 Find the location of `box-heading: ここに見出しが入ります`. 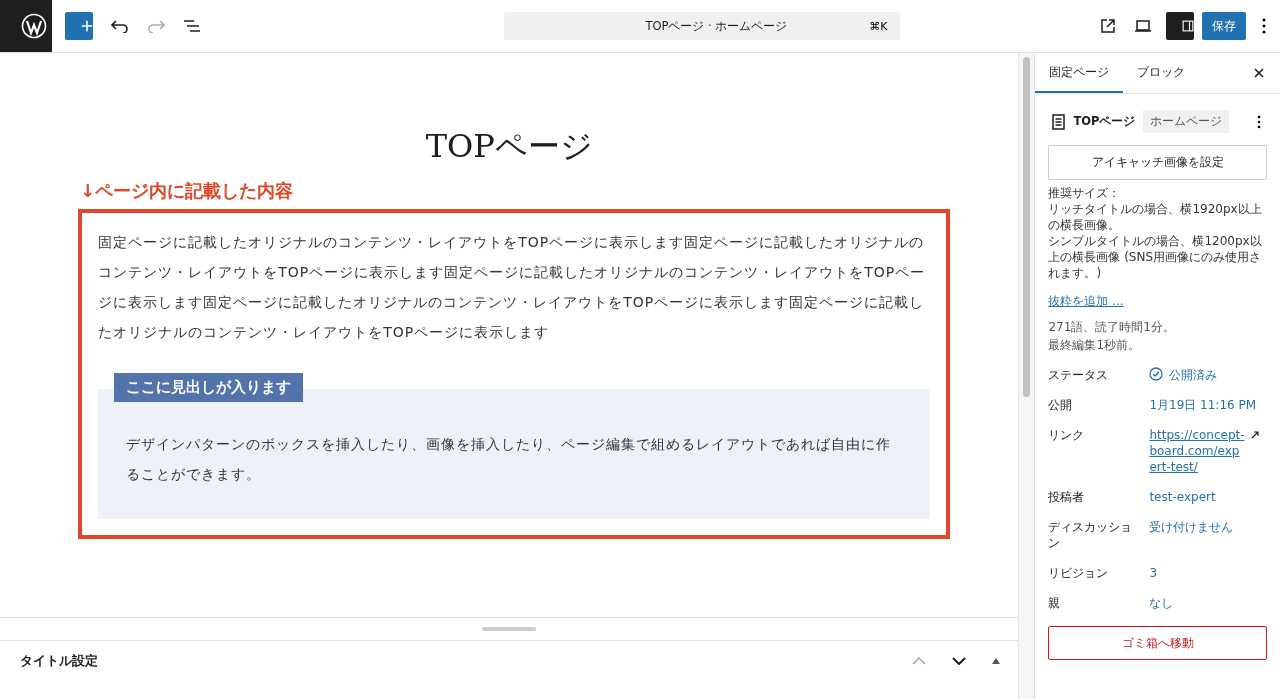

box-heading: ここに見出しが入ります is located at coordinates (209, 387).